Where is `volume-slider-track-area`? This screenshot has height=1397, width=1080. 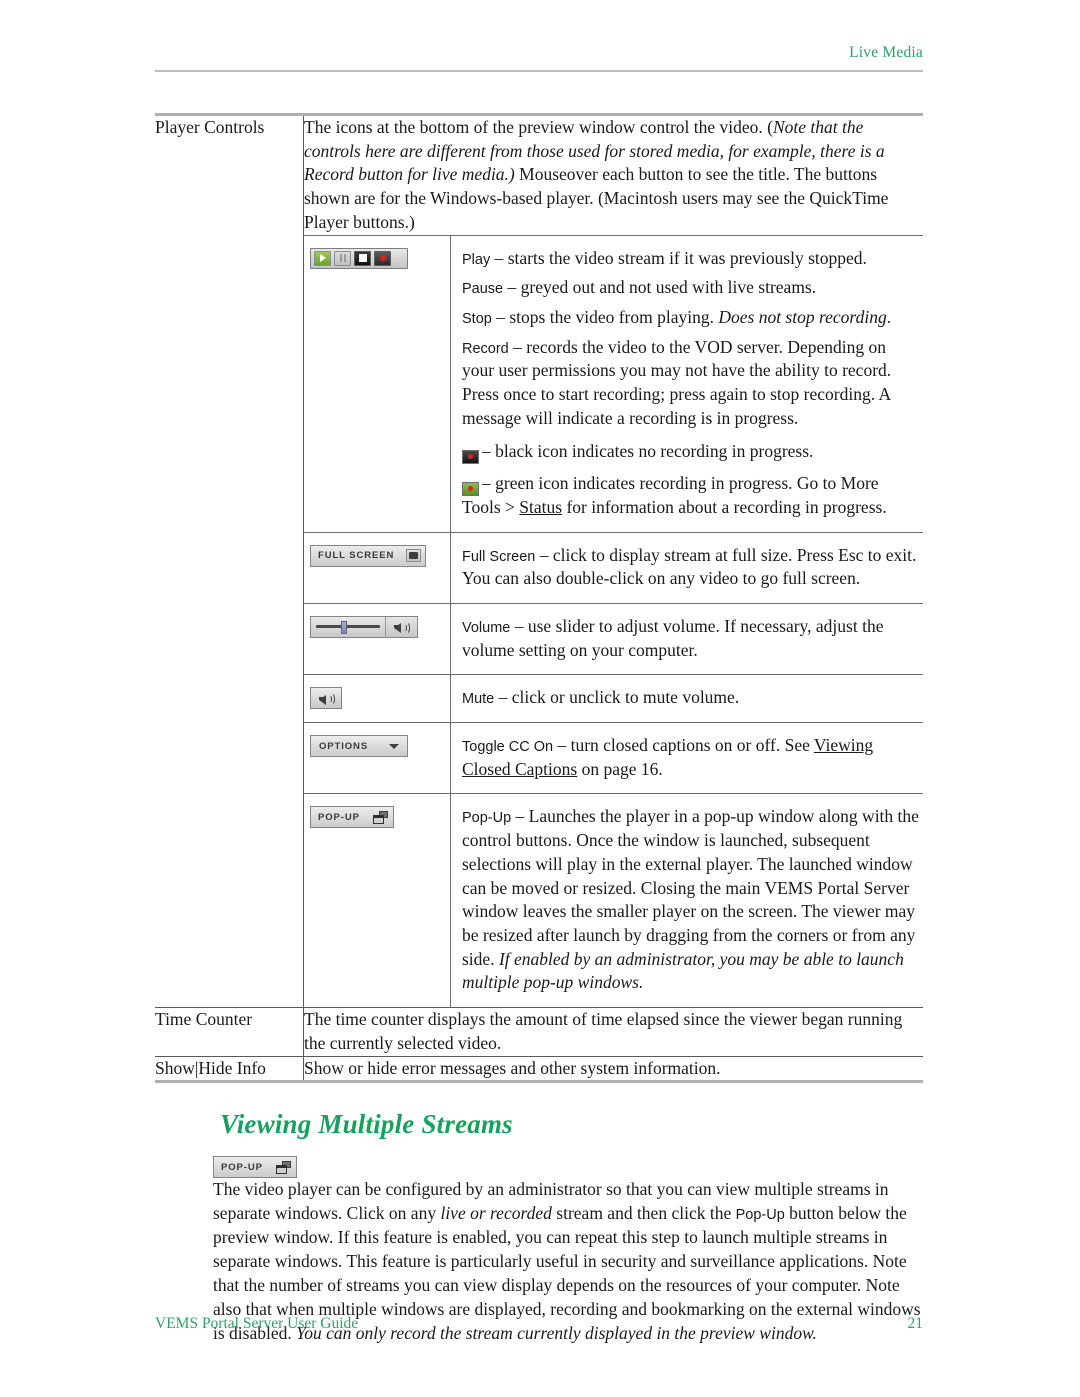
volume-slider-track-area is located at coordinates (348, 627).